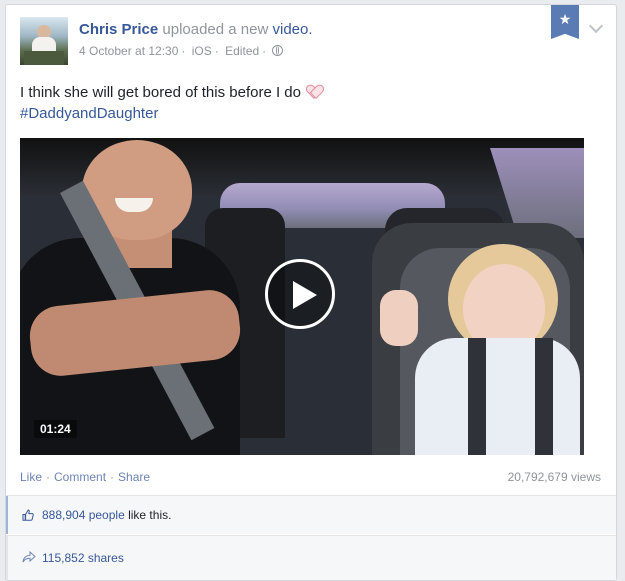 This screenshot has height=581, width=625. I want to click on post-object-link: video., so click(293, 29).